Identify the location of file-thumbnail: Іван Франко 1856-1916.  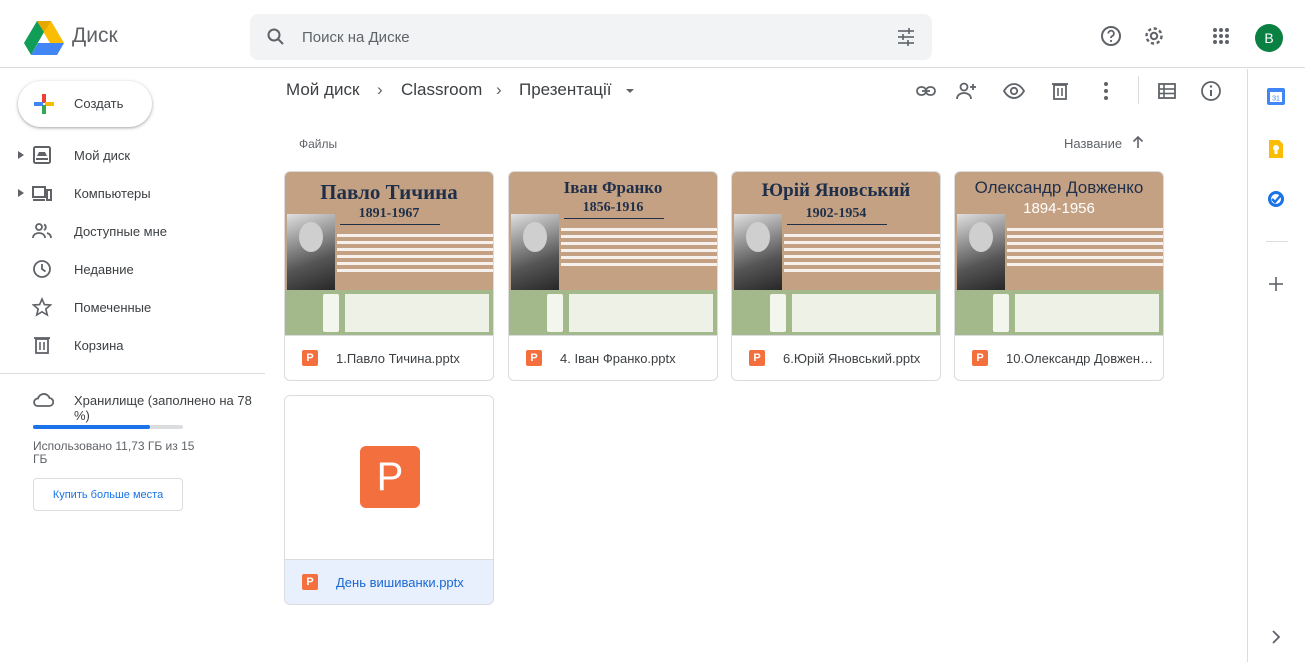
(613, 253).